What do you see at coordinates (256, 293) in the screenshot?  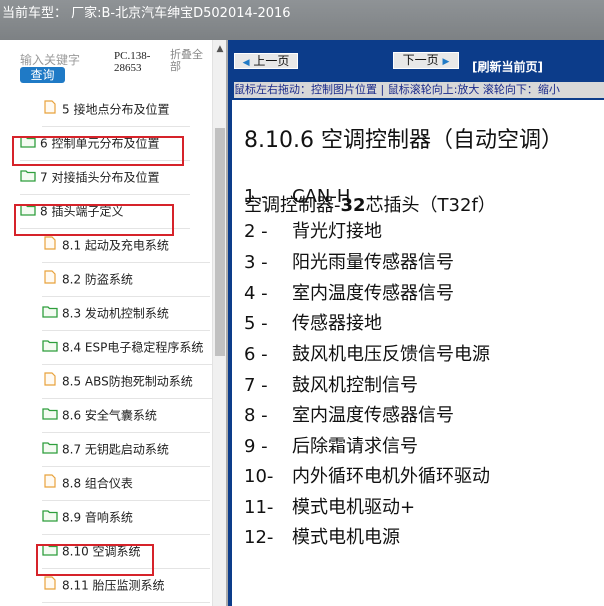 I see `pin-number: 4 -` at bounding box center [256, 293].